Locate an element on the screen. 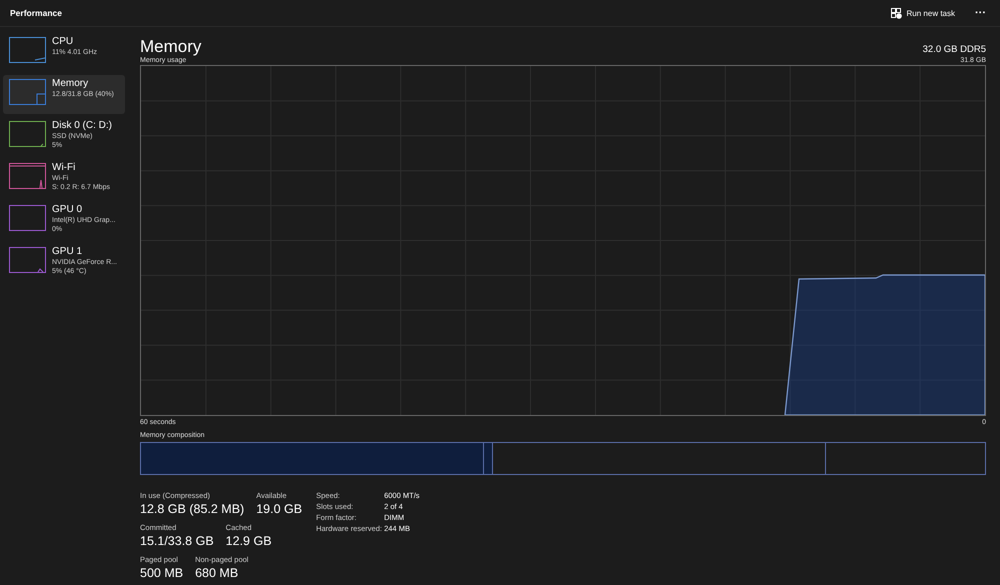 This screenshot has height=585, width=1000. stat-value: 12.9 GB is located at coordinates (249, 541).